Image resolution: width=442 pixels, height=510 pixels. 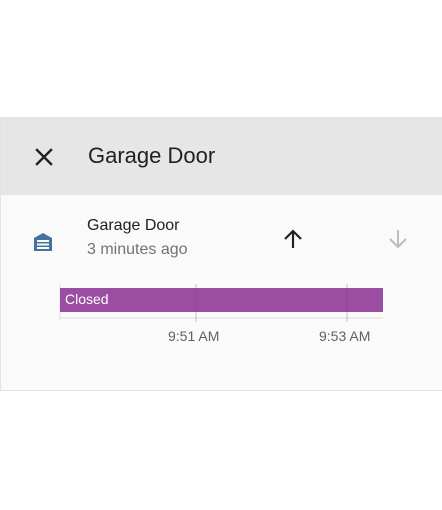 I want to click on arrow-up-icon, so click(x=293, y=238).